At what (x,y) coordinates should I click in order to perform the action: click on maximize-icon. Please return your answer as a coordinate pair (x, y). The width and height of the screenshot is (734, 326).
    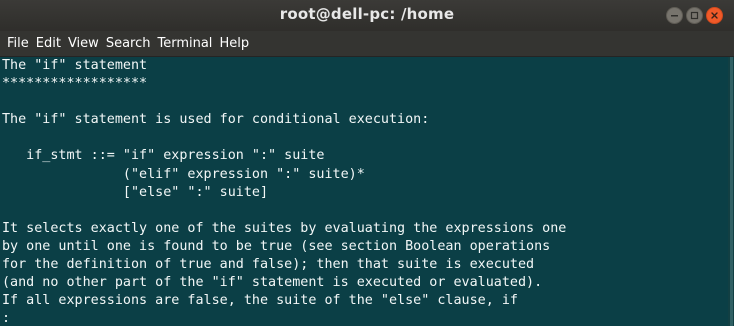
    Looking at the image, I should click on (694, 15).